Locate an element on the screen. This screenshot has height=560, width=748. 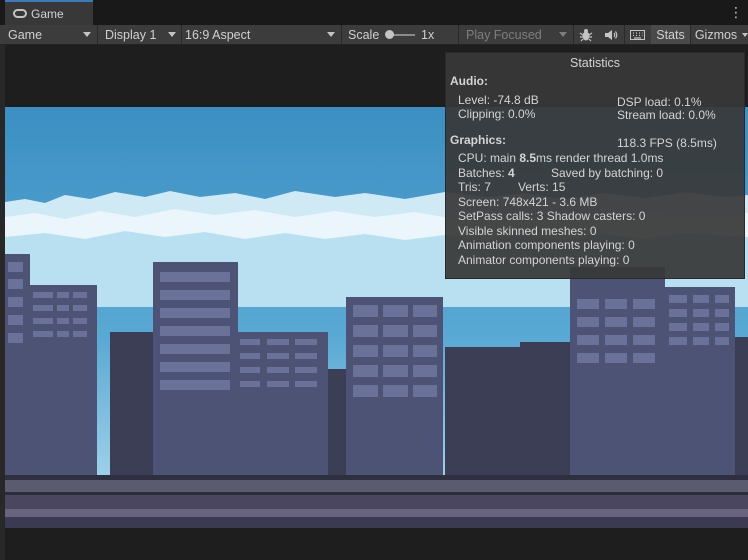
tab-label: Game is located at coordinates (47, 13).